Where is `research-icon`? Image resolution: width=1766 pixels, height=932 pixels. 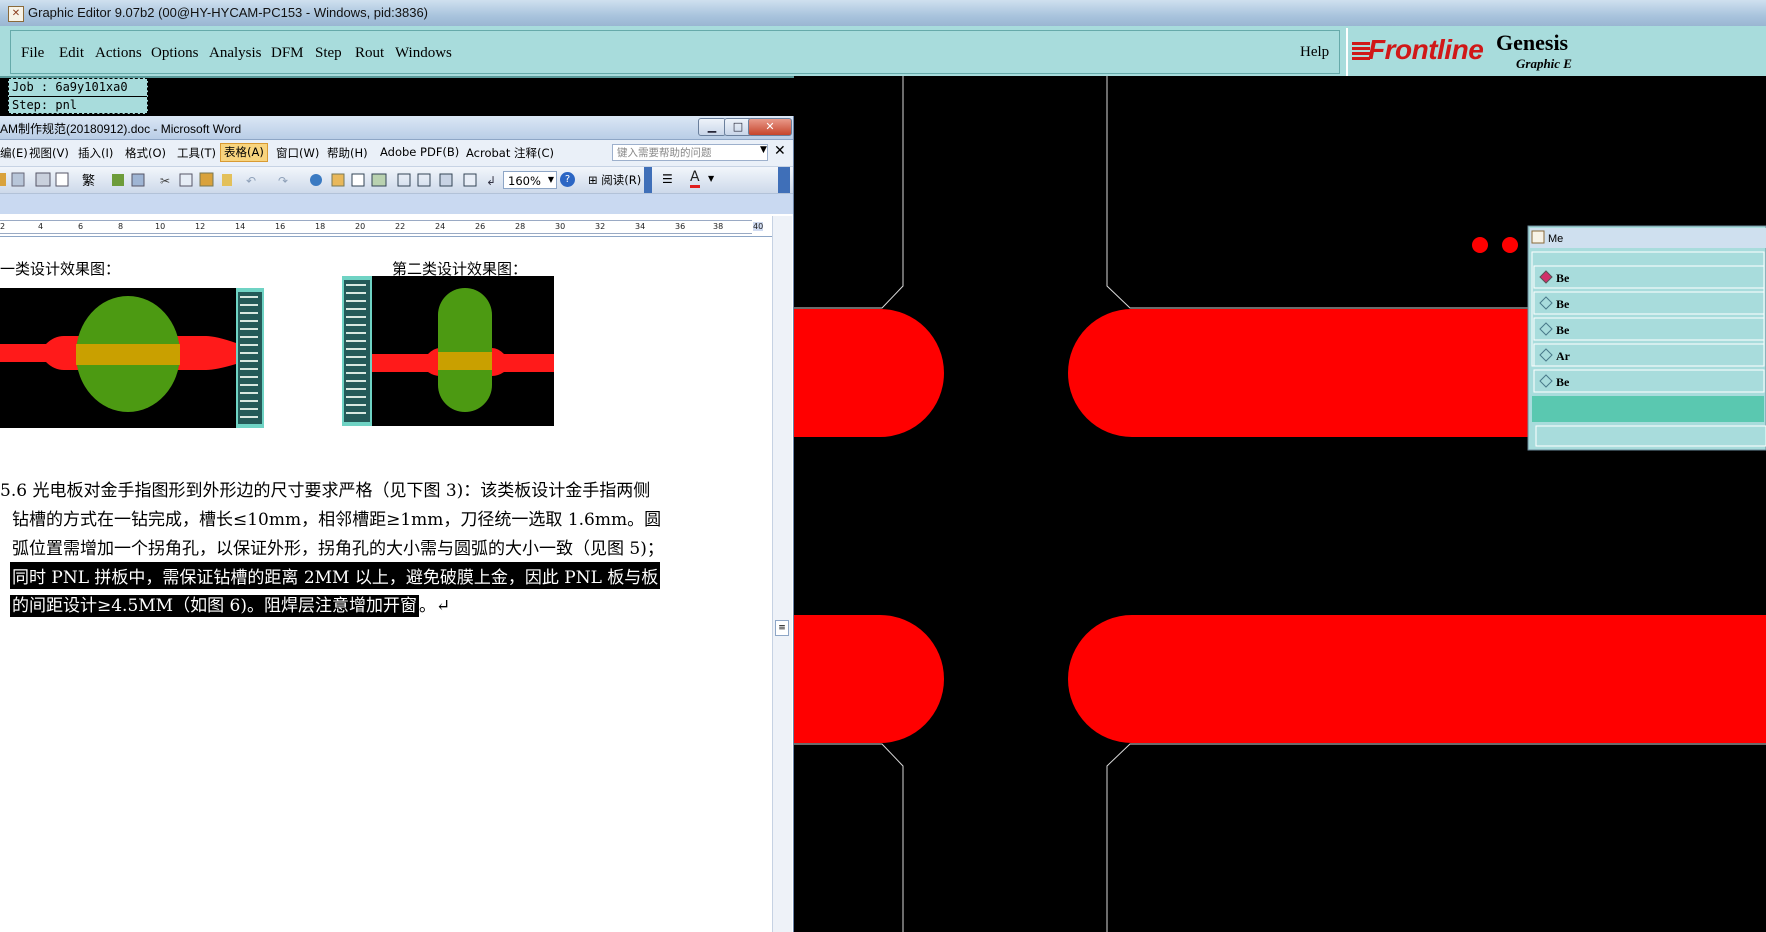
research-icon is located at coordinates (138, 180).